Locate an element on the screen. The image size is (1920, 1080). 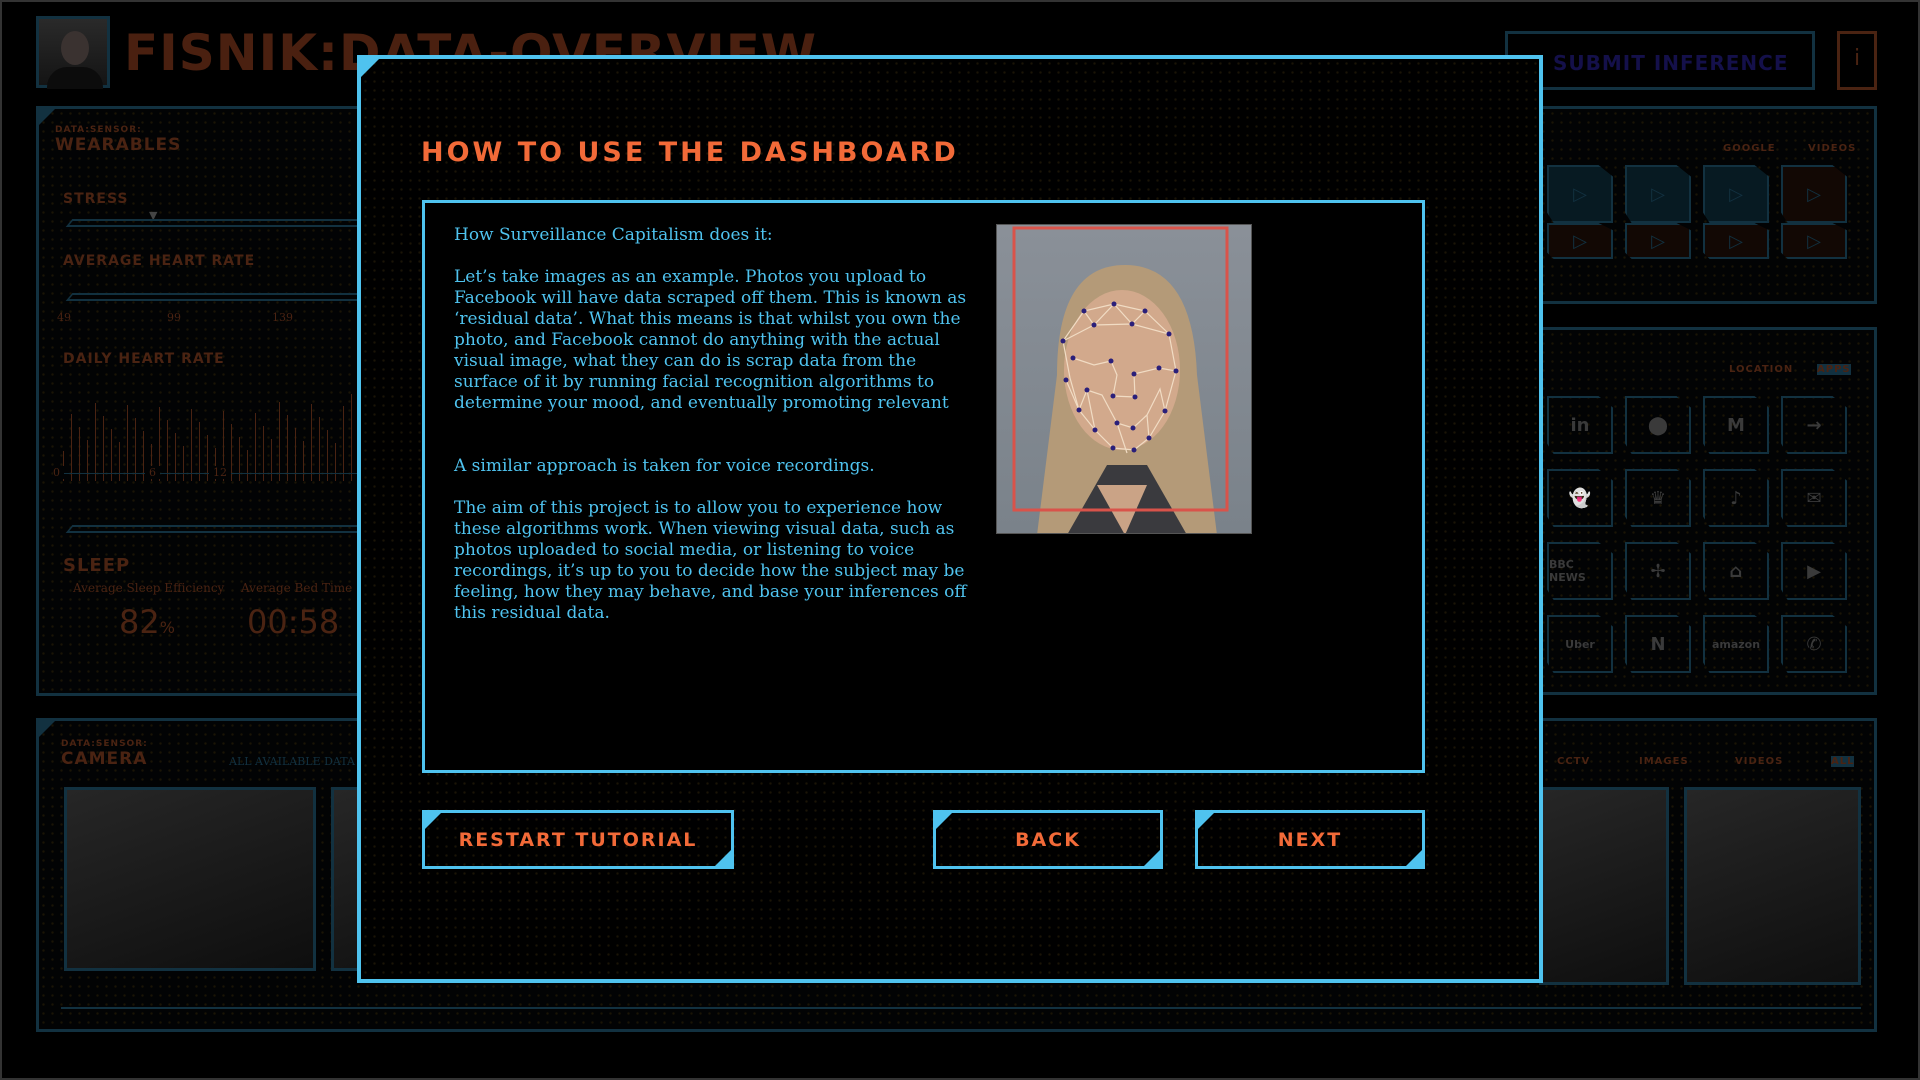
uber-icon: Uber is located at coordinates (1580, 644).